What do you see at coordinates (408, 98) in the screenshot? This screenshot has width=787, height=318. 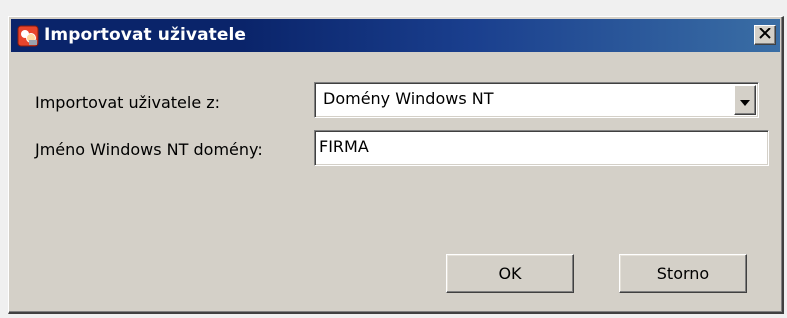 I see `import-from-value: Domény Windows NT` at bounding box center [408, 98].